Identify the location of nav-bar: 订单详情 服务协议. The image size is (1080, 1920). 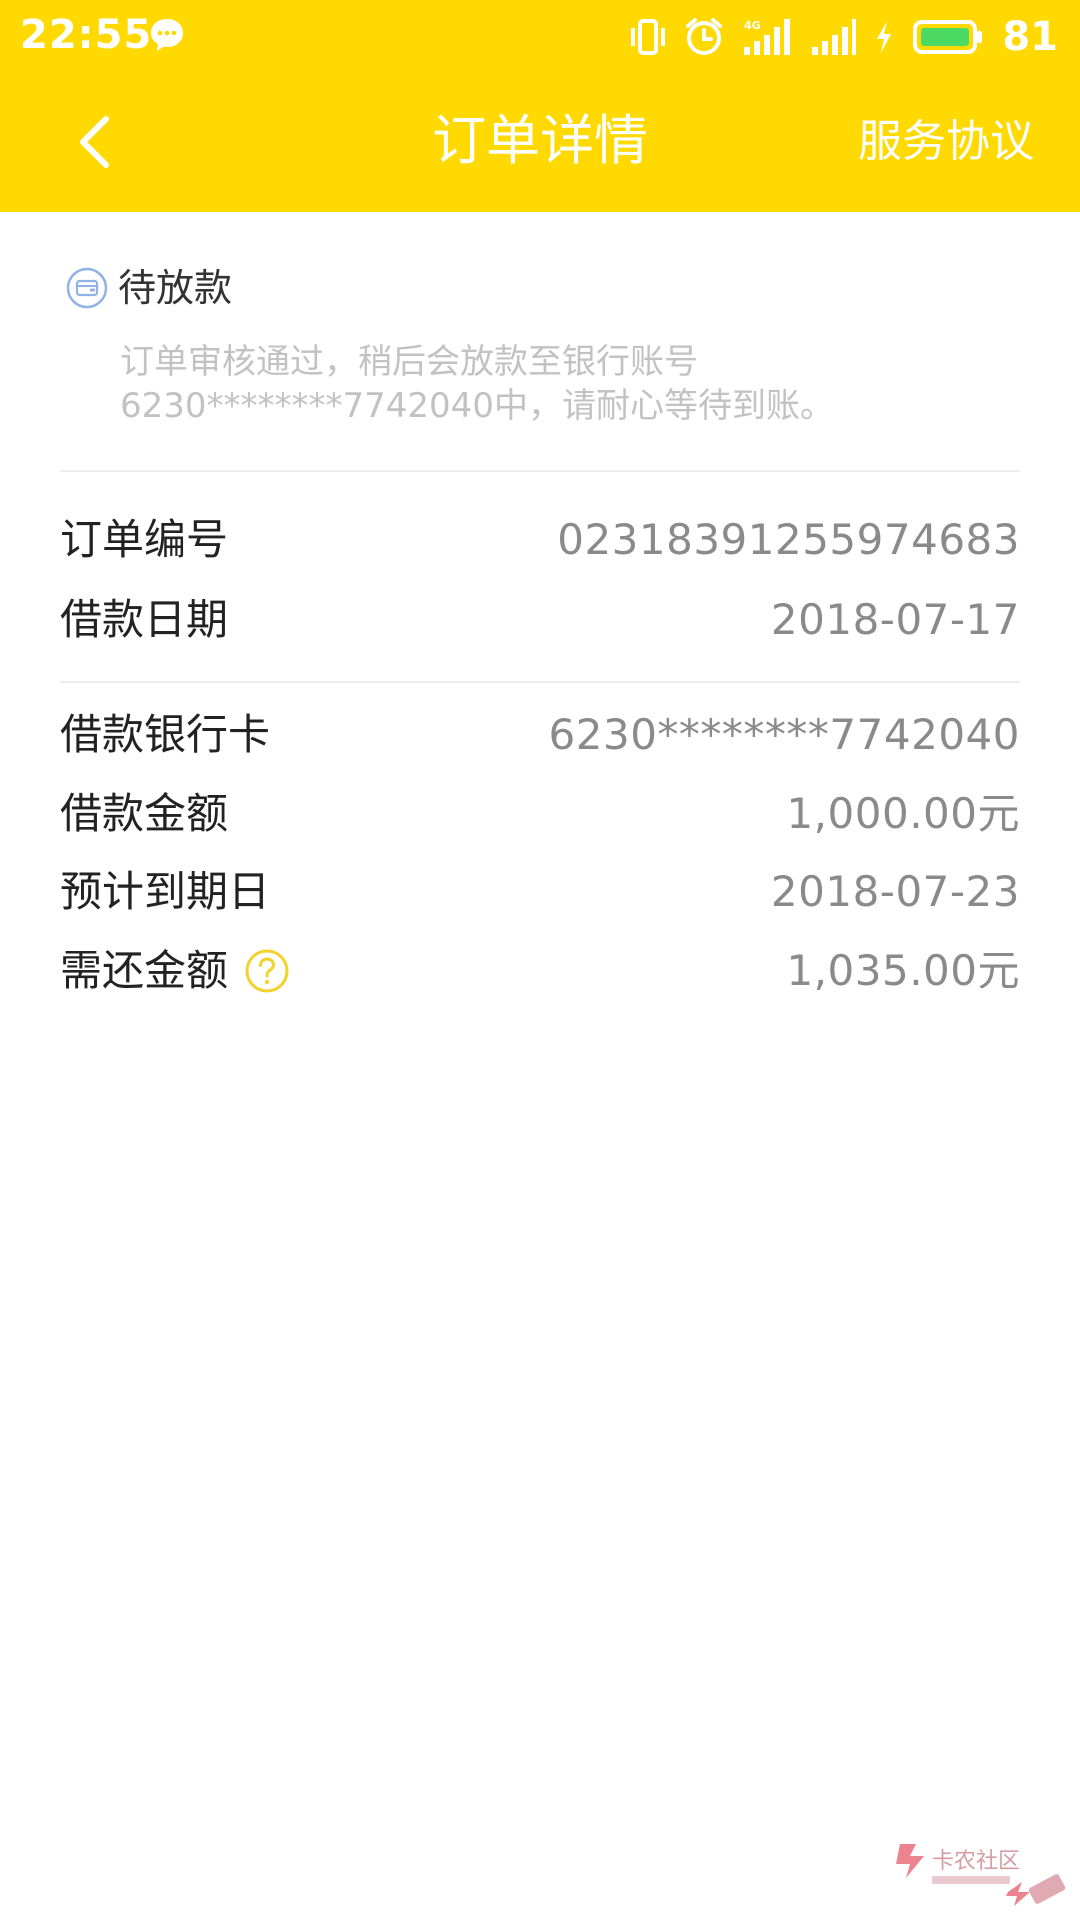
(540, 141).